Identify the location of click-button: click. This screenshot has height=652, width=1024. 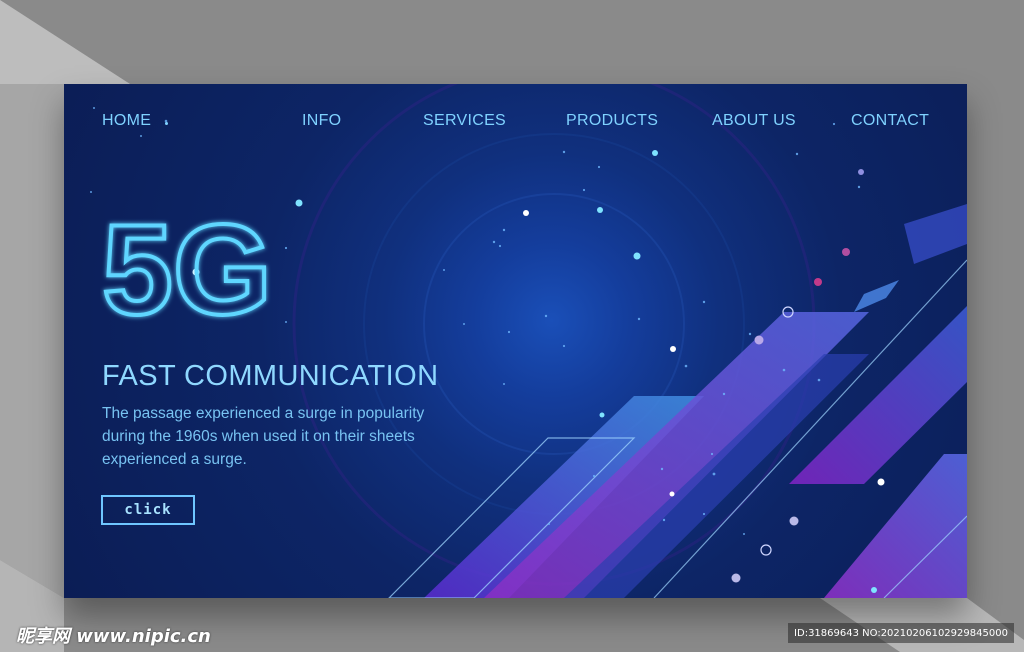
(148, 510).